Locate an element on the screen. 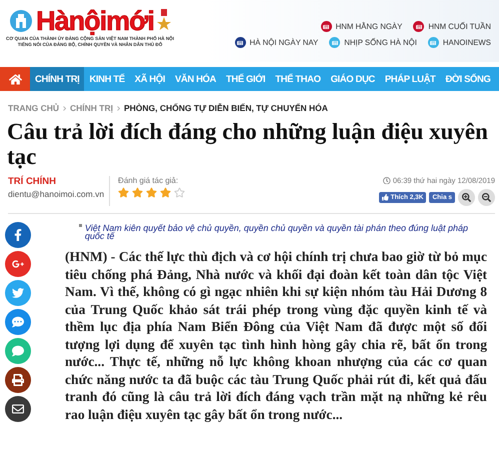 This screenshot has width=499, height=457. home-button is located at coordinates (15, 79).